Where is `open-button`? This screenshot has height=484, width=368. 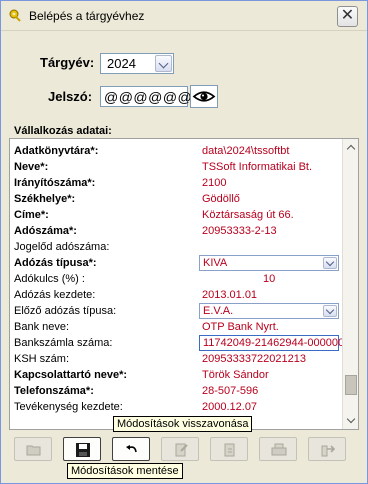 open-button is located at coordinates (33, 449).